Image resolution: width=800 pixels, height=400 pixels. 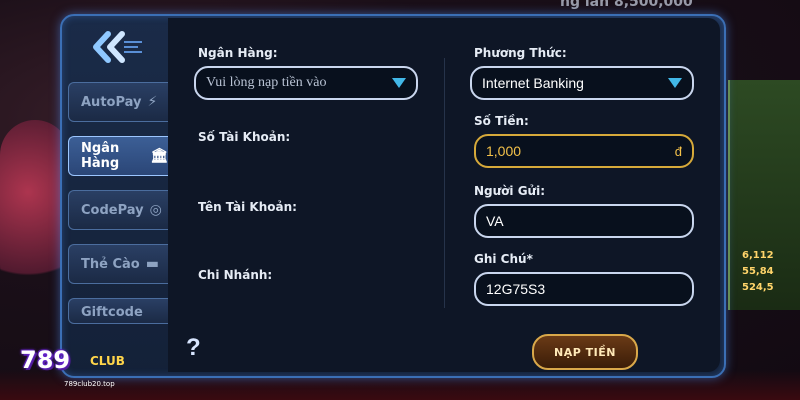 I want to click on sidebar-item-label: AutoPay, so click(x=111, y=102).